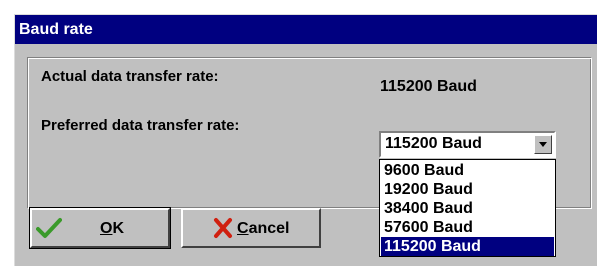 This screenshot has width=597, height=266. I want to click on chevron-down-icon, so click(543, 144).